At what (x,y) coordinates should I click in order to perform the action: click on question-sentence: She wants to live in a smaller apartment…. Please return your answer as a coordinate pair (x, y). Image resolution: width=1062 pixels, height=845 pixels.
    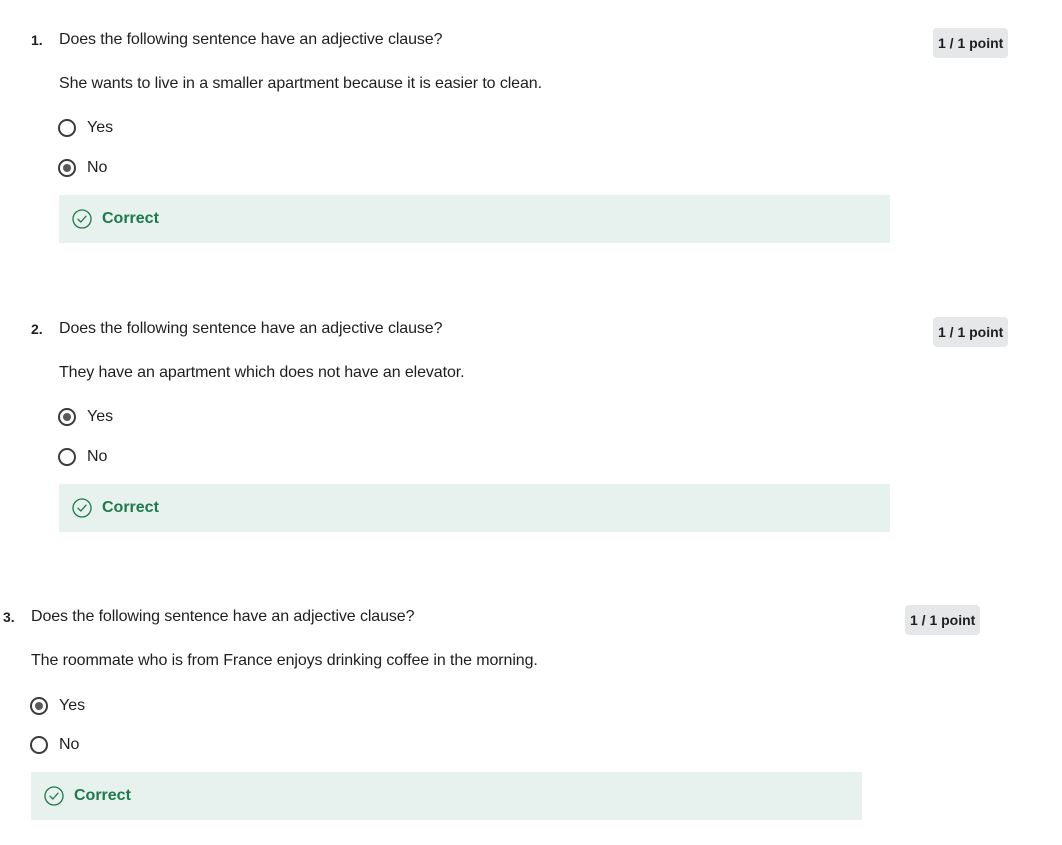
    Looking at the image, I should click on (300, 83).